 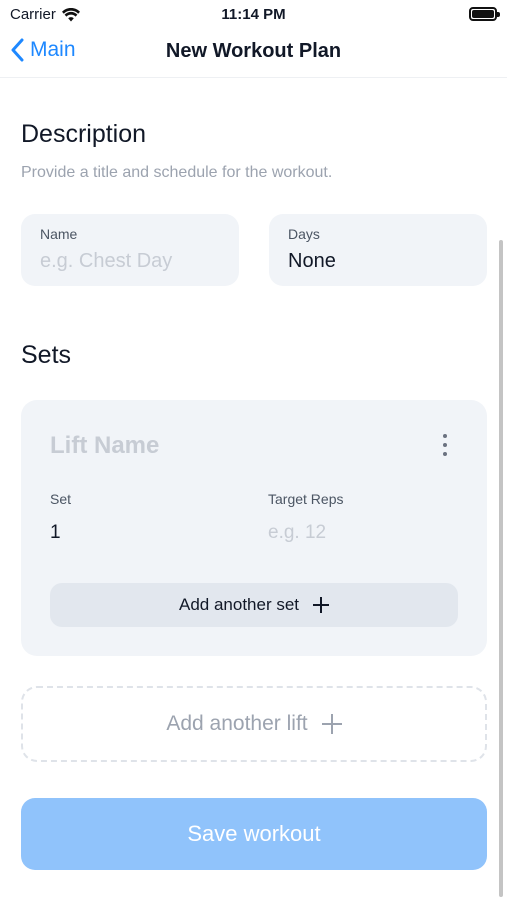 I want to click on days-field: Days None, so click(x=378, y=250).